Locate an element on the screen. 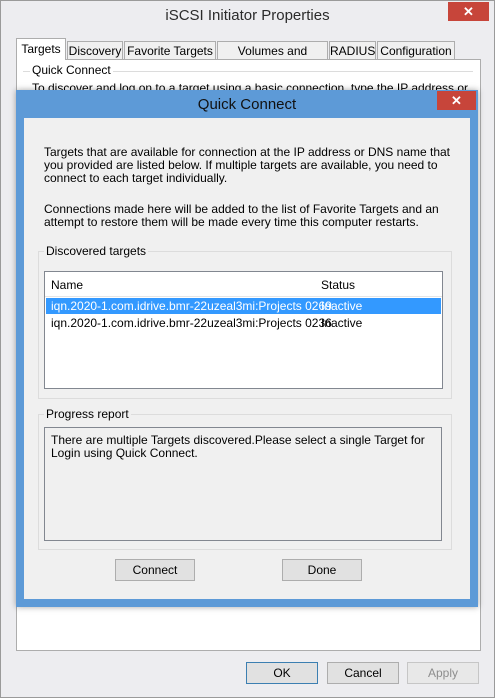 This screenshot has height=698, width=495. tab-radius: RADIUS is located at coordinates (352, 50).